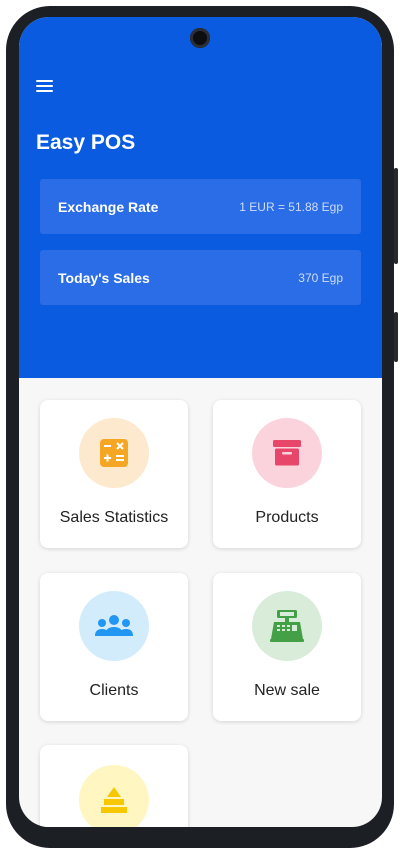 Image resolution: width=404 pixels, height=854 pixels. Describe the element at coordinates (200, 206) in the screenshot. I see `exchange-rate-card: Exchange Rate 1 EUR = 51.88 Egp` at that location.